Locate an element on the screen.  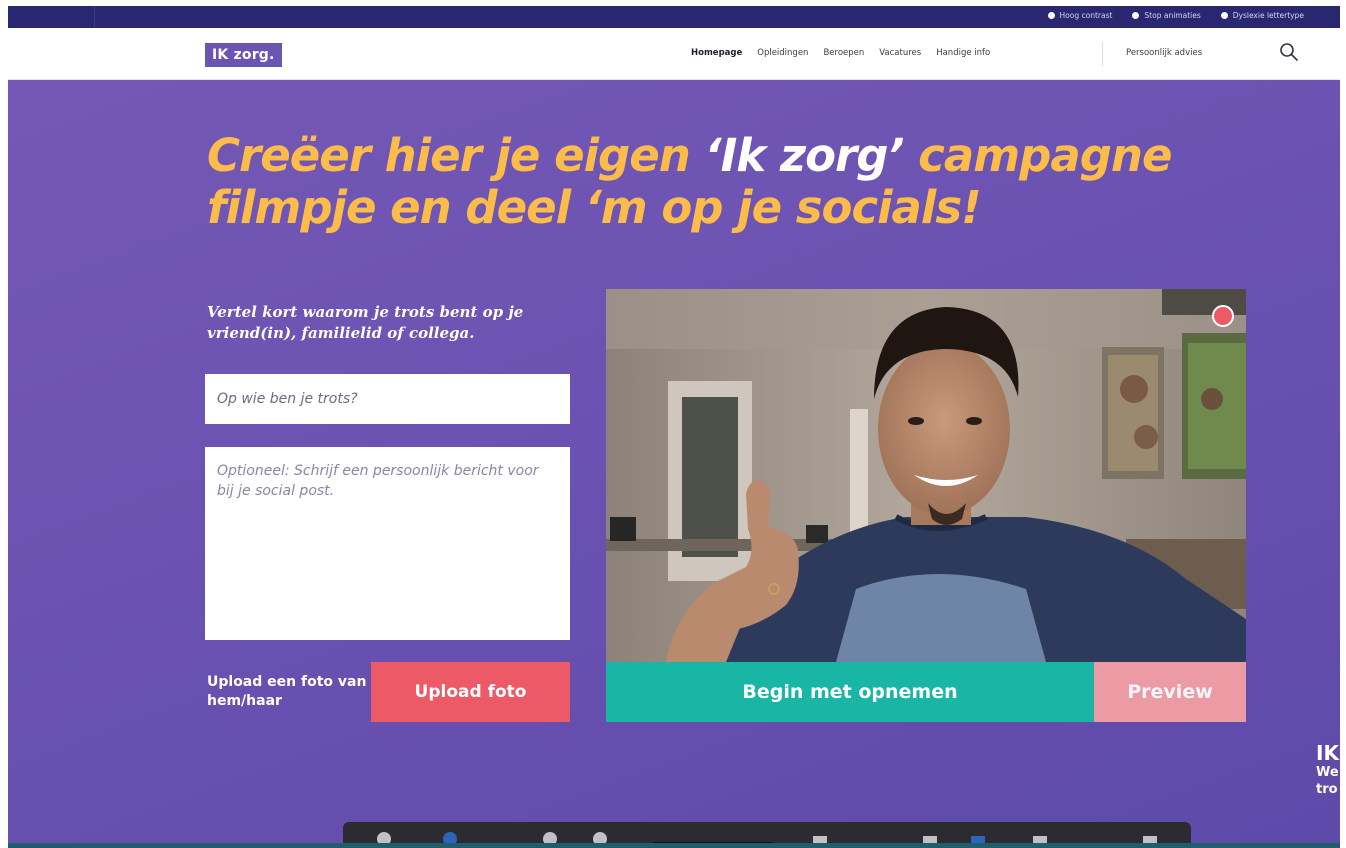
cut-off-promo-text: IK We tro is located at coordinates (1327, 770).